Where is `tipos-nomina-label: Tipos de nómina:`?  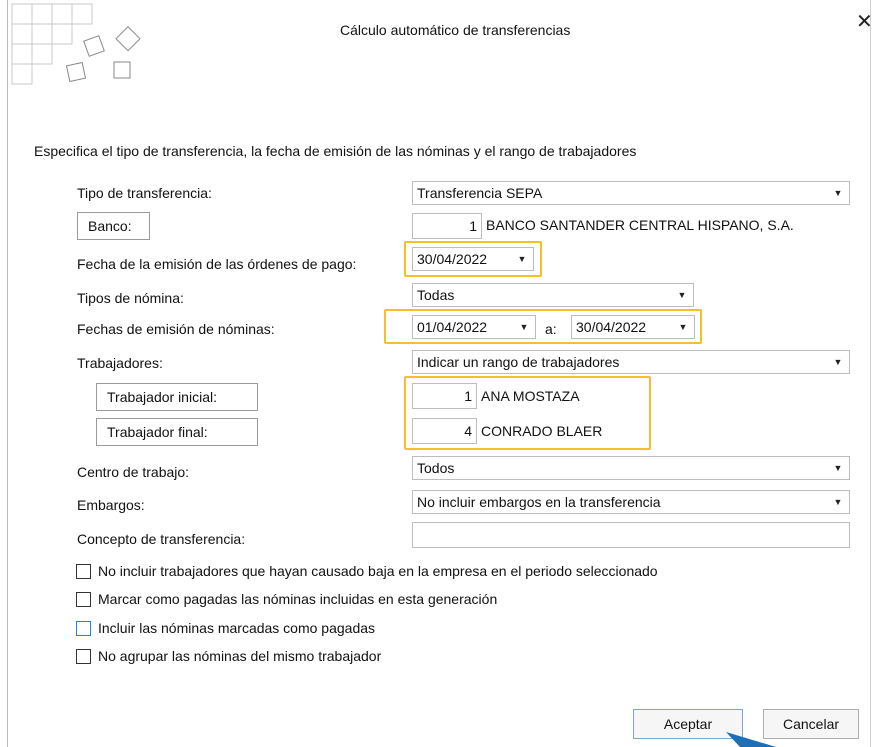
tipos-nomina-label: Tipos de nómina: is located at coordinates (130, 298).